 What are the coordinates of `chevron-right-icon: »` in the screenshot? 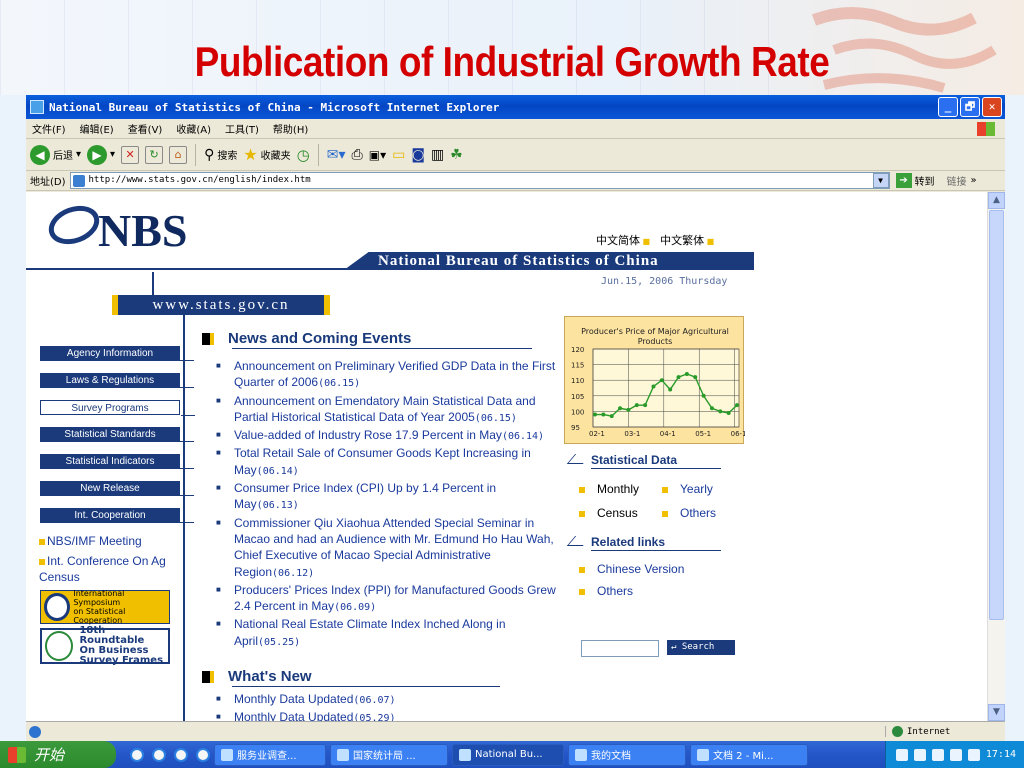 It's located at (974, 180).